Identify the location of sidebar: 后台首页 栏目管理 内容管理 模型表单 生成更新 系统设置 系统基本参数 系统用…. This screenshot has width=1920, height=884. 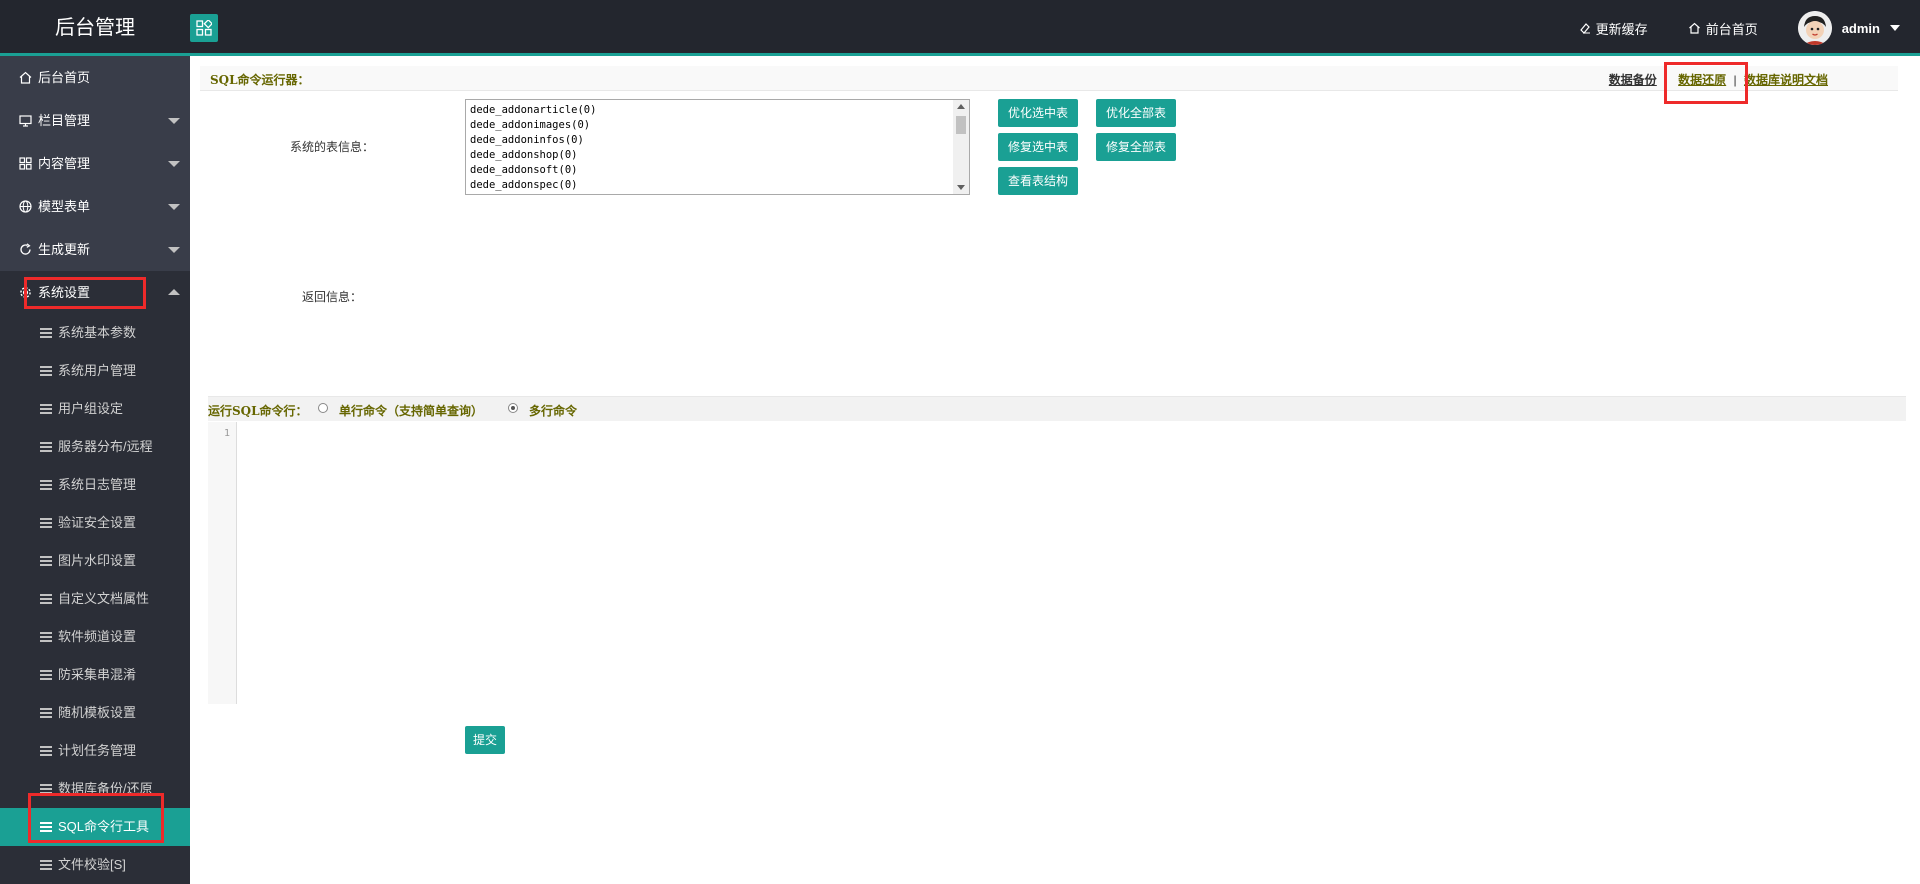
(95, 470).